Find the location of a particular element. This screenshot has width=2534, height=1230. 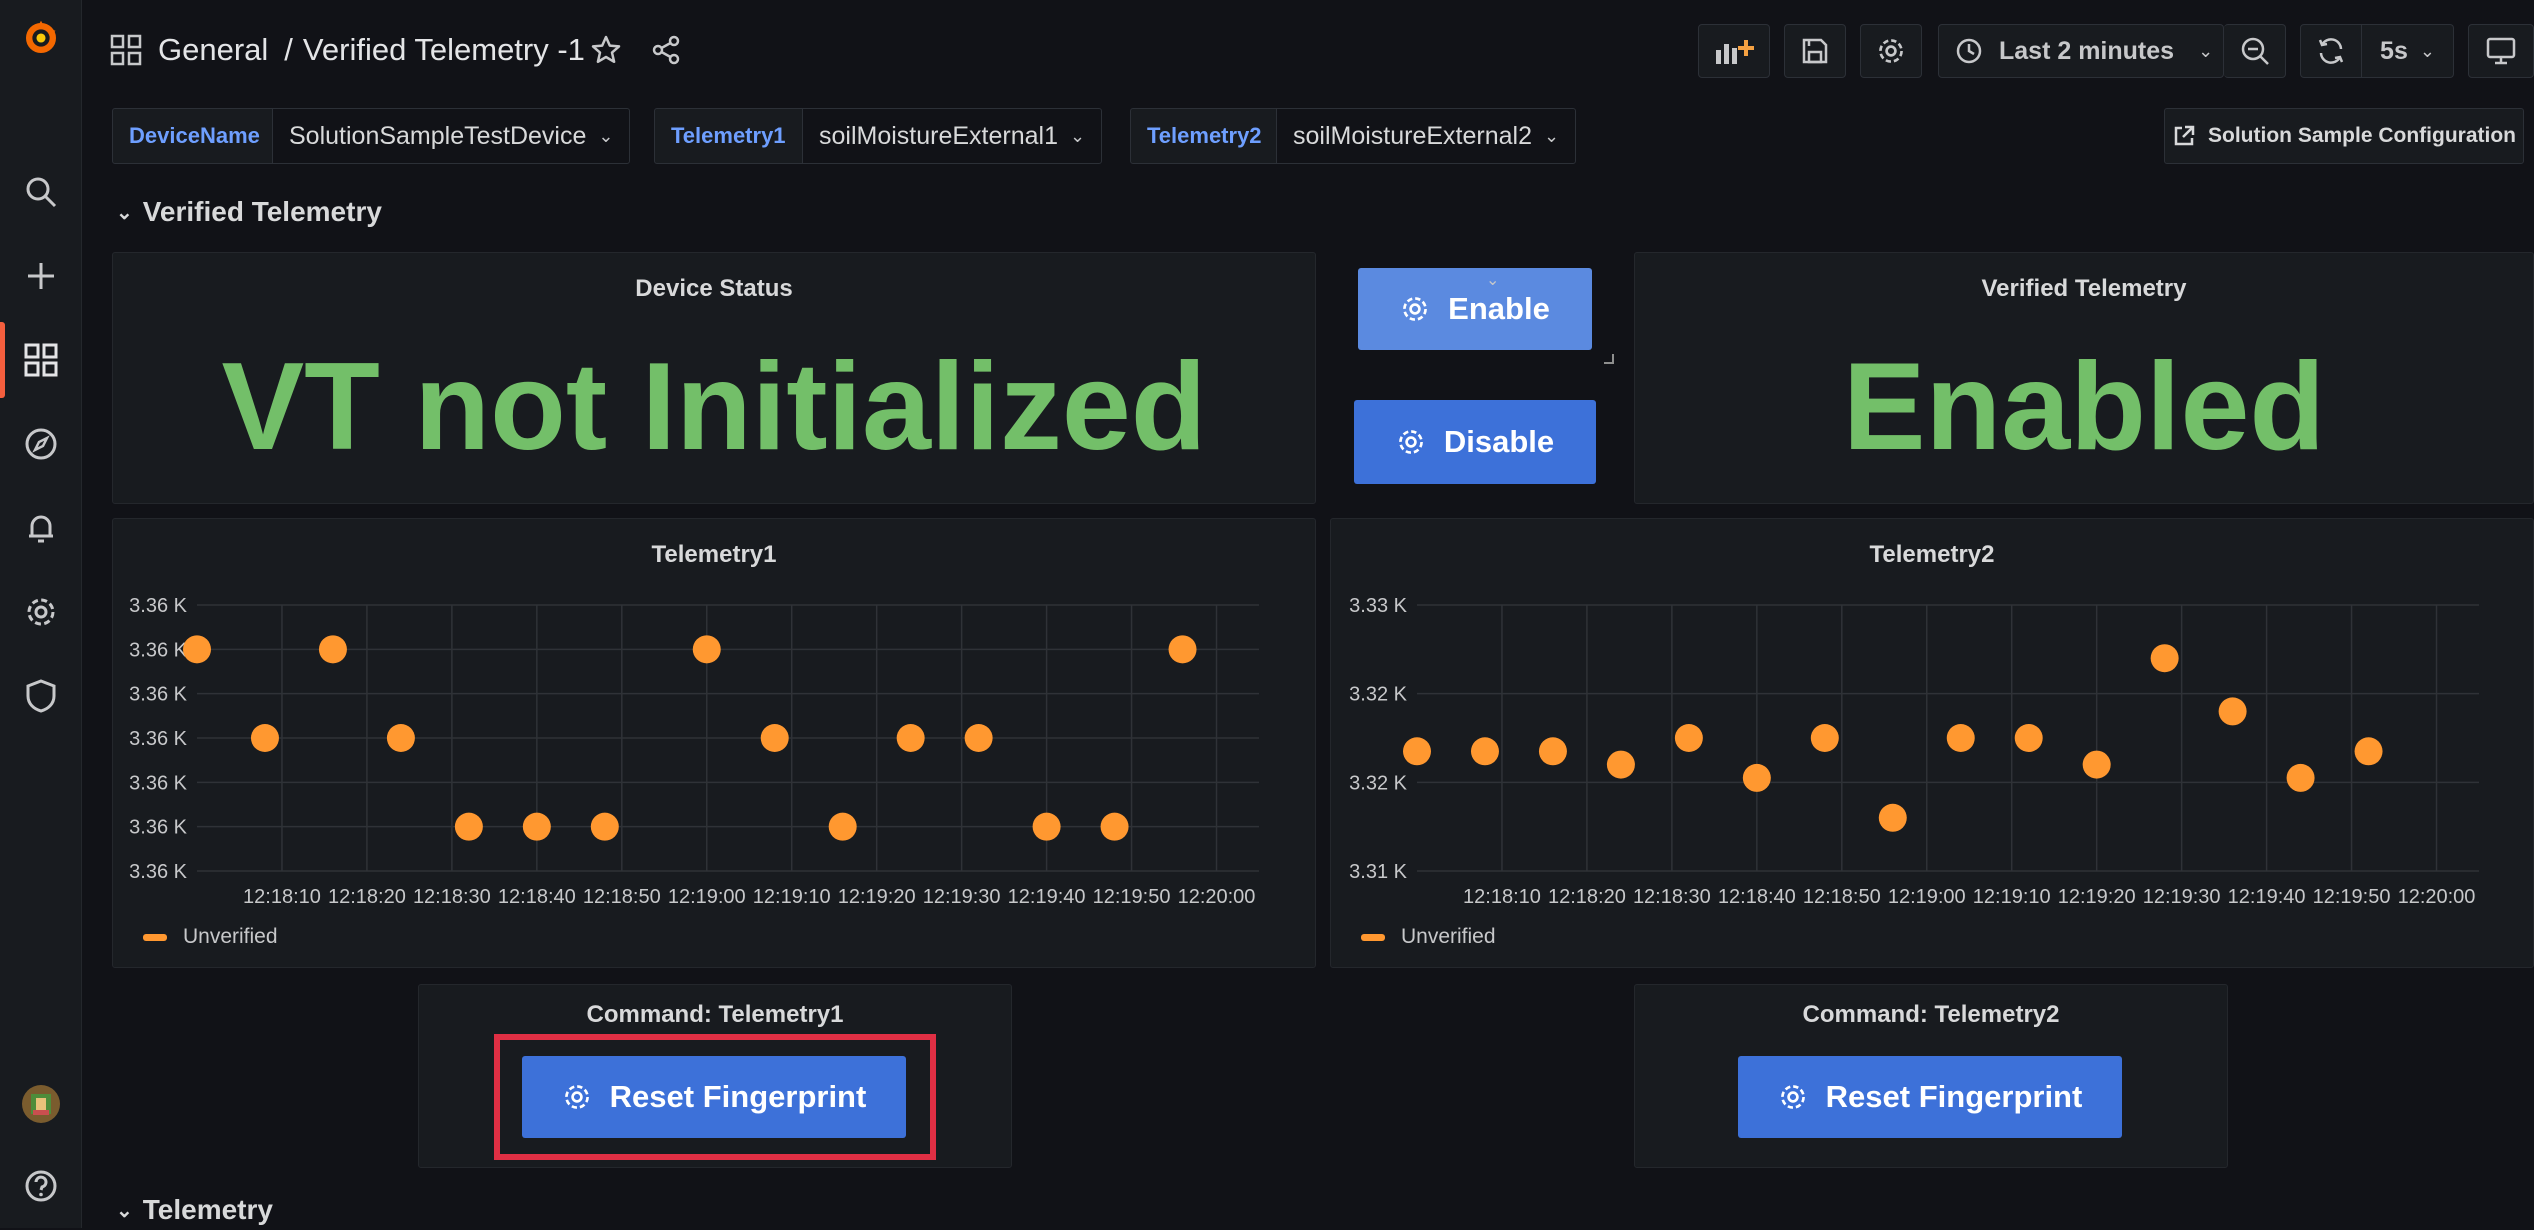

panel-title: Command: Telemetry1 is located at coordinates (715, 1014).